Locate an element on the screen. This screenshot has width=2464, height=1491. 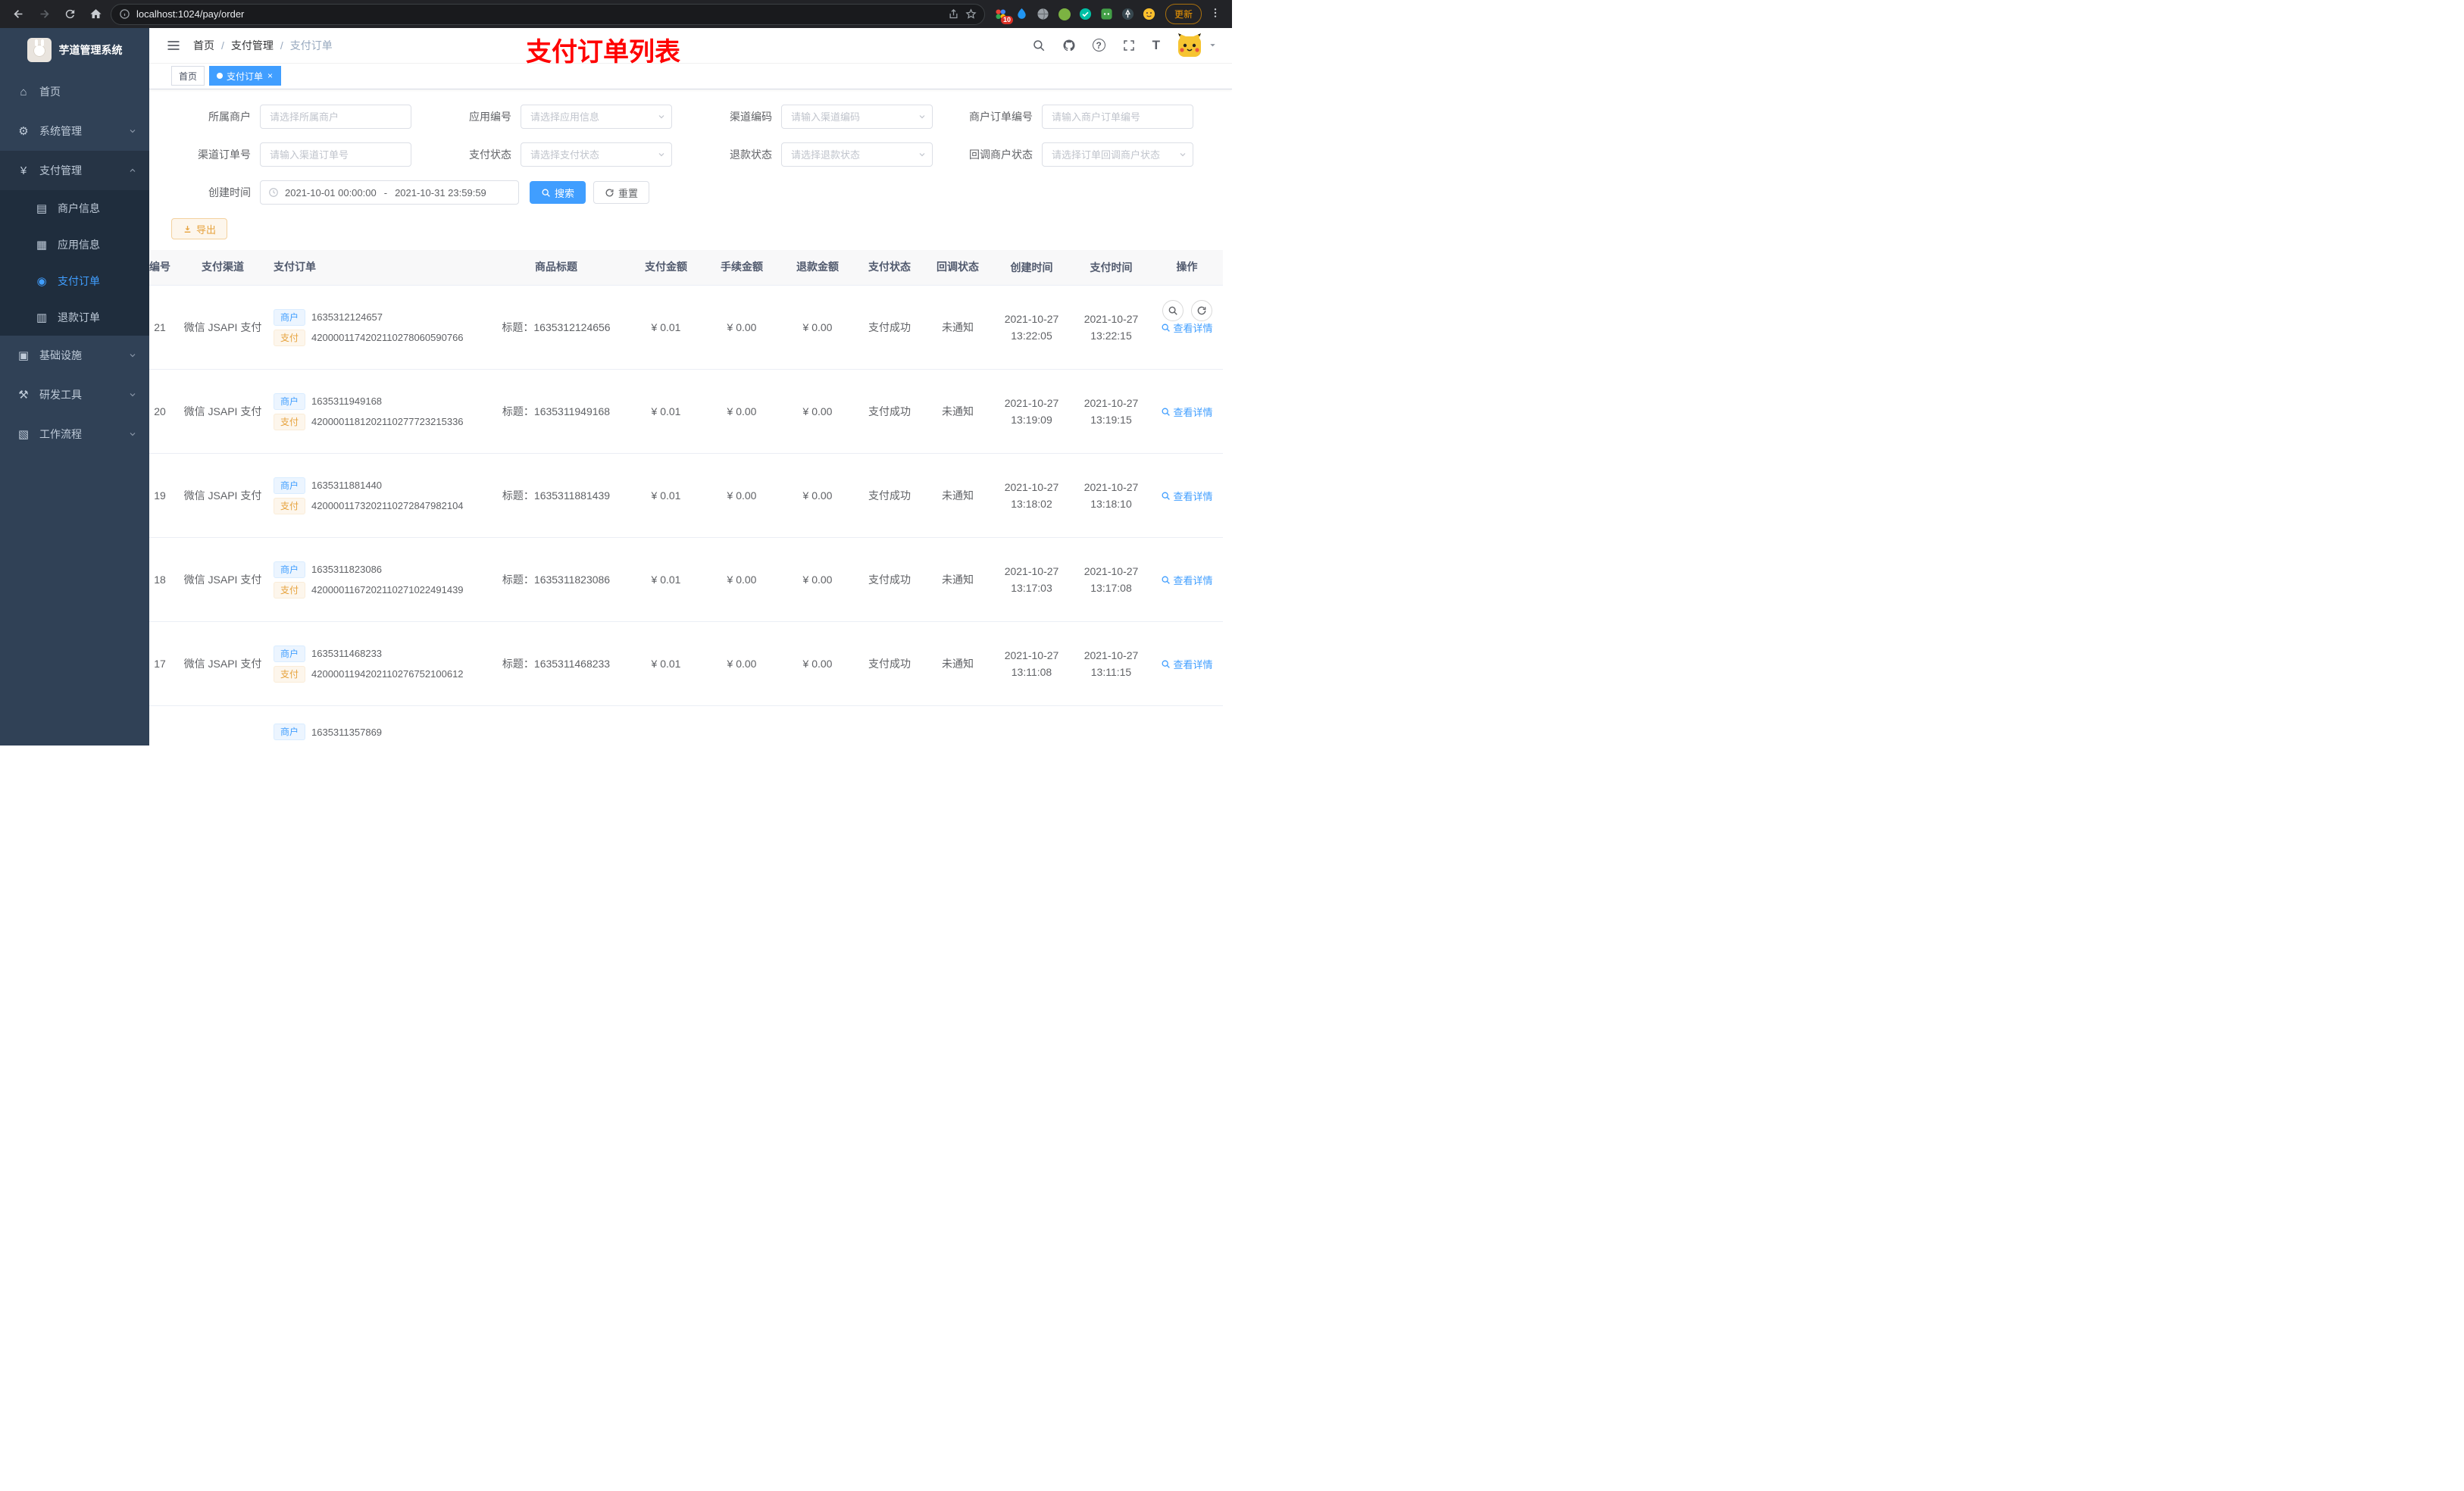
page-title-annotation: 支付订单列表 is located at coordinates (603, 52).